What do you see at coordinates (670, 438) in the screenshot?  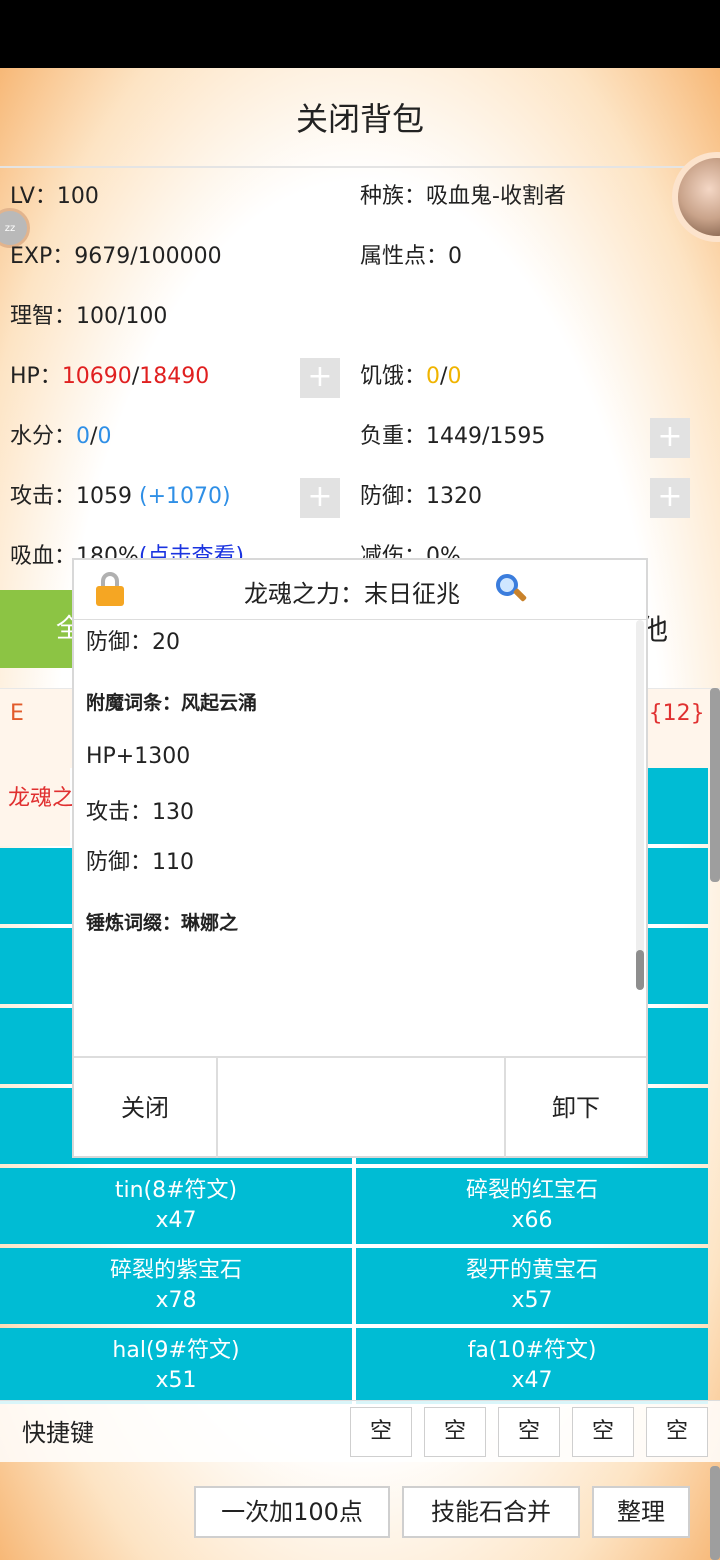 I see `load-plus-button: +` at bounding box center [670, 438].